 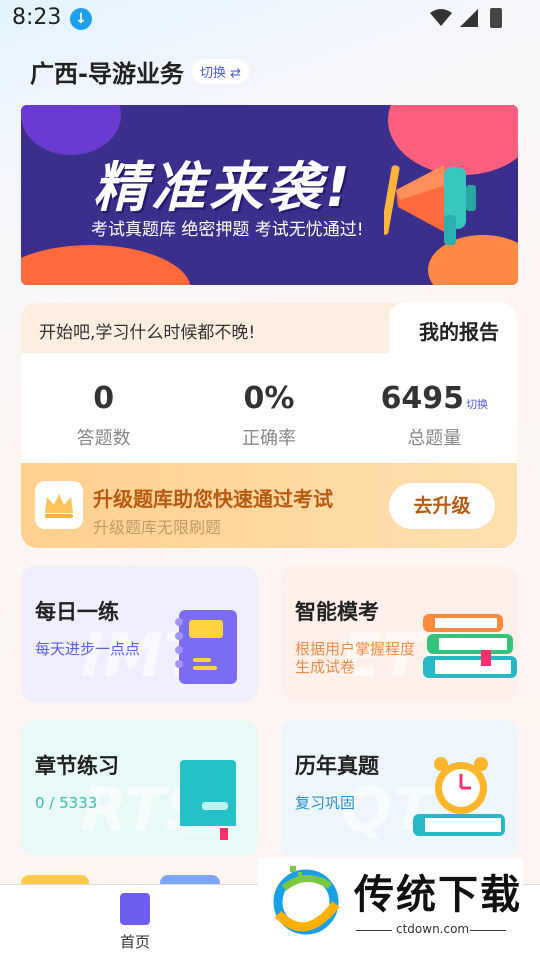 I want to click on stat-label: 总题量, so click(x=434, y=438).